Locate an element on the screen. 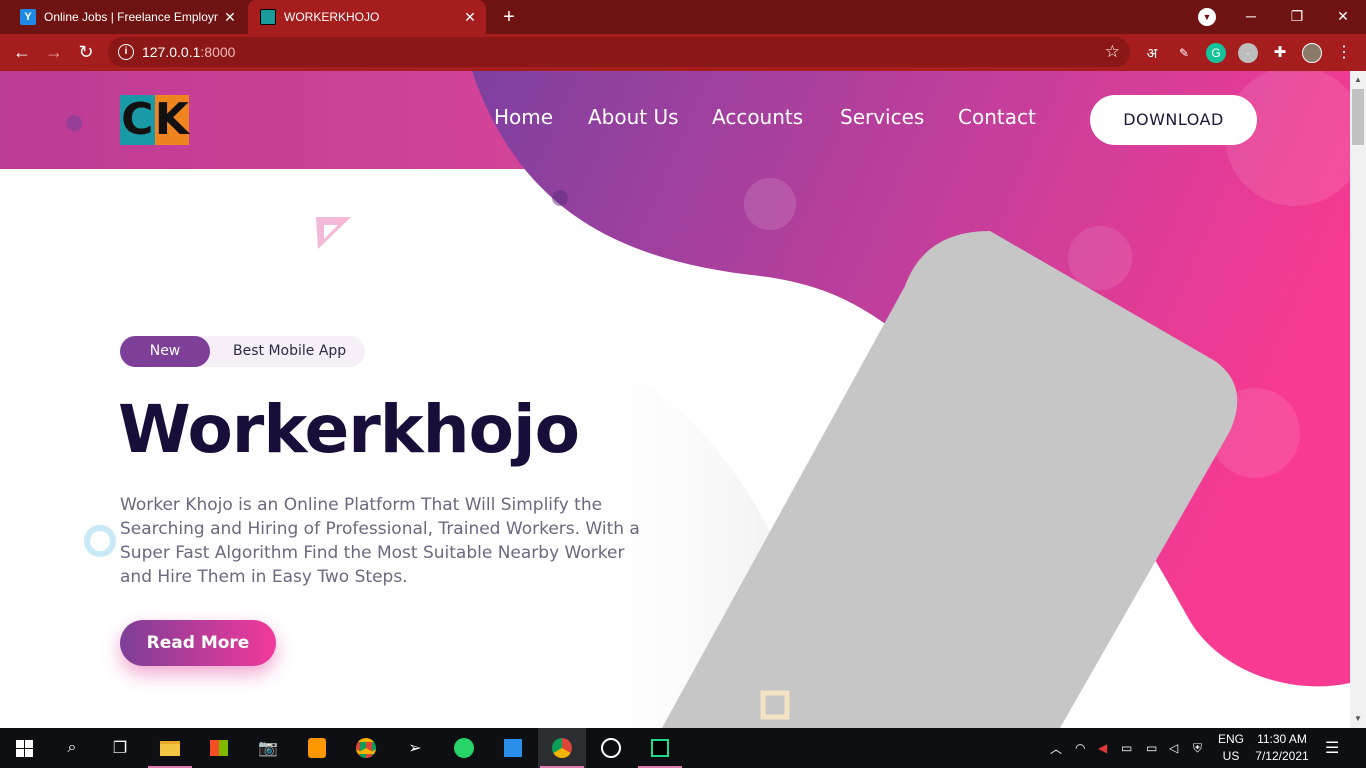  tab-online-jobs: Y Online Jobs | Freelance Employm ✕ is located at coordinates (127, 17).